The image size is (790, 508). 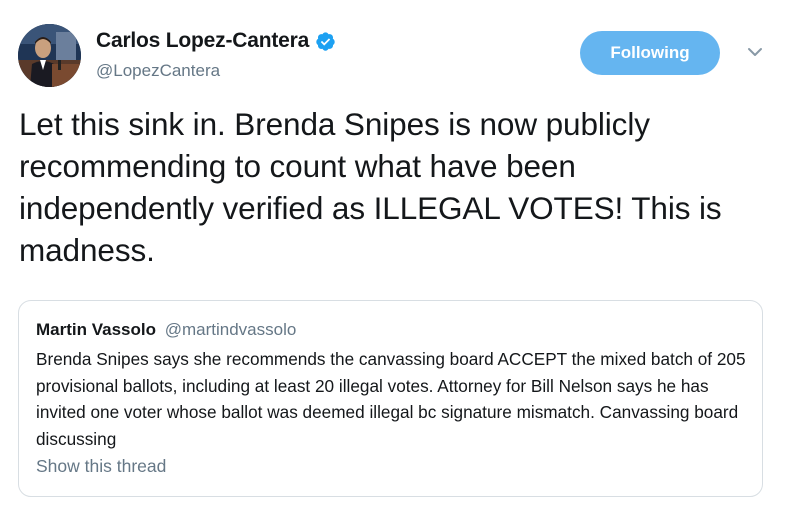 What do you see at coordinates (325, 41) in the screenshot?
I see `verified-badge-icon` at bounding box center [325, 41].